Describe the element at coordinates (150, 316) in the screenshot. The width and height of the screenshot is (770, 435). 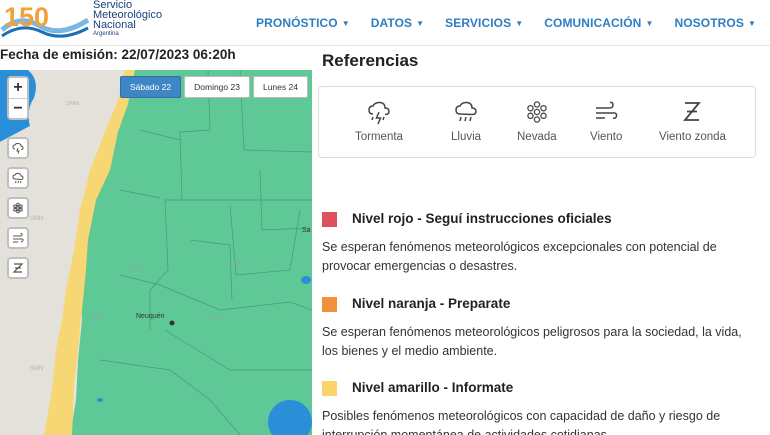
I see `city-label-neuquen: Neuquén` at that location.